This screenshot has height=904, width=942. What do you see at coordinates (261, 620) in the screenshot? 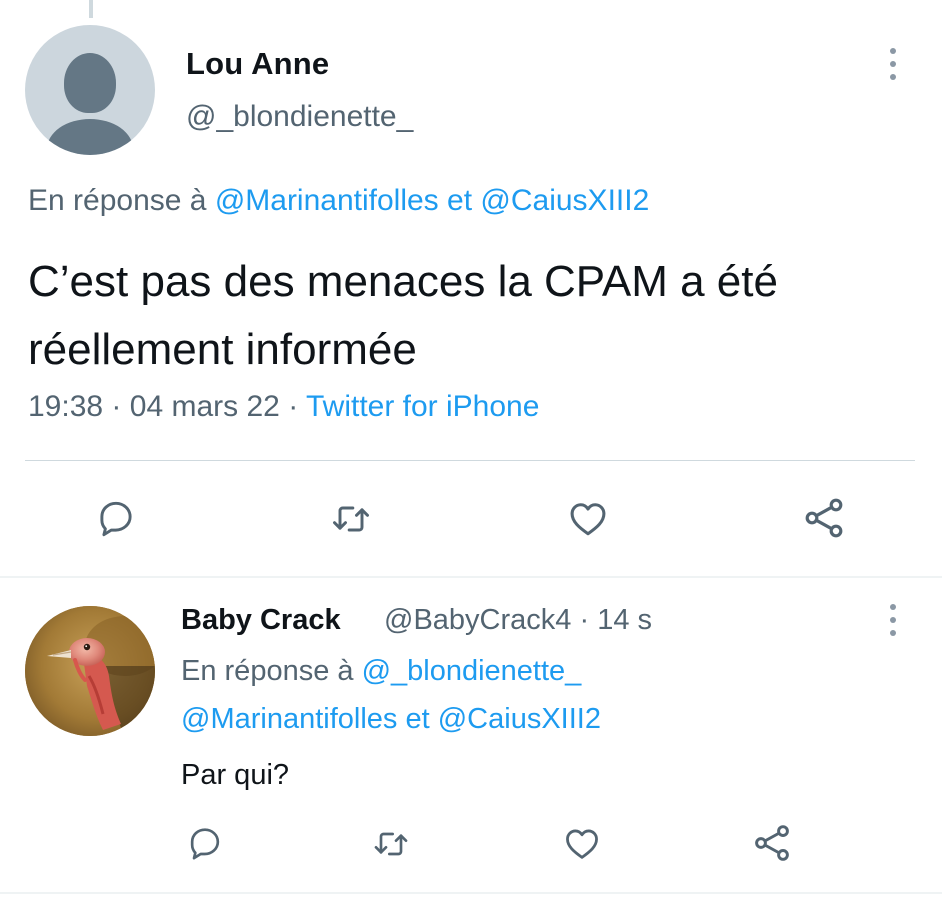
I see `author-name: Baby Crack` at bounding box center [261, 620].